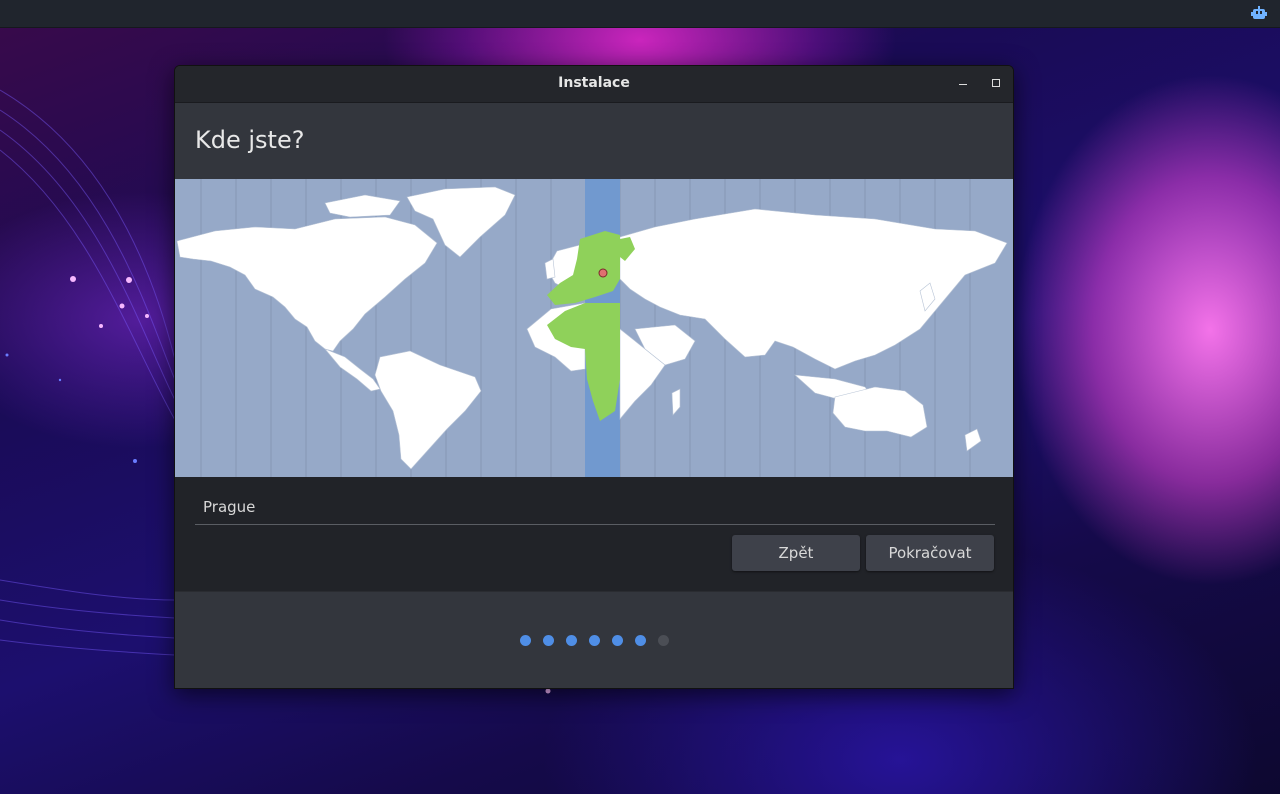 This screenshot has width=1280, height=794. Describe the element at coordinates (603, 273) in the screenshot. I see `location-pin-icon` at that location.